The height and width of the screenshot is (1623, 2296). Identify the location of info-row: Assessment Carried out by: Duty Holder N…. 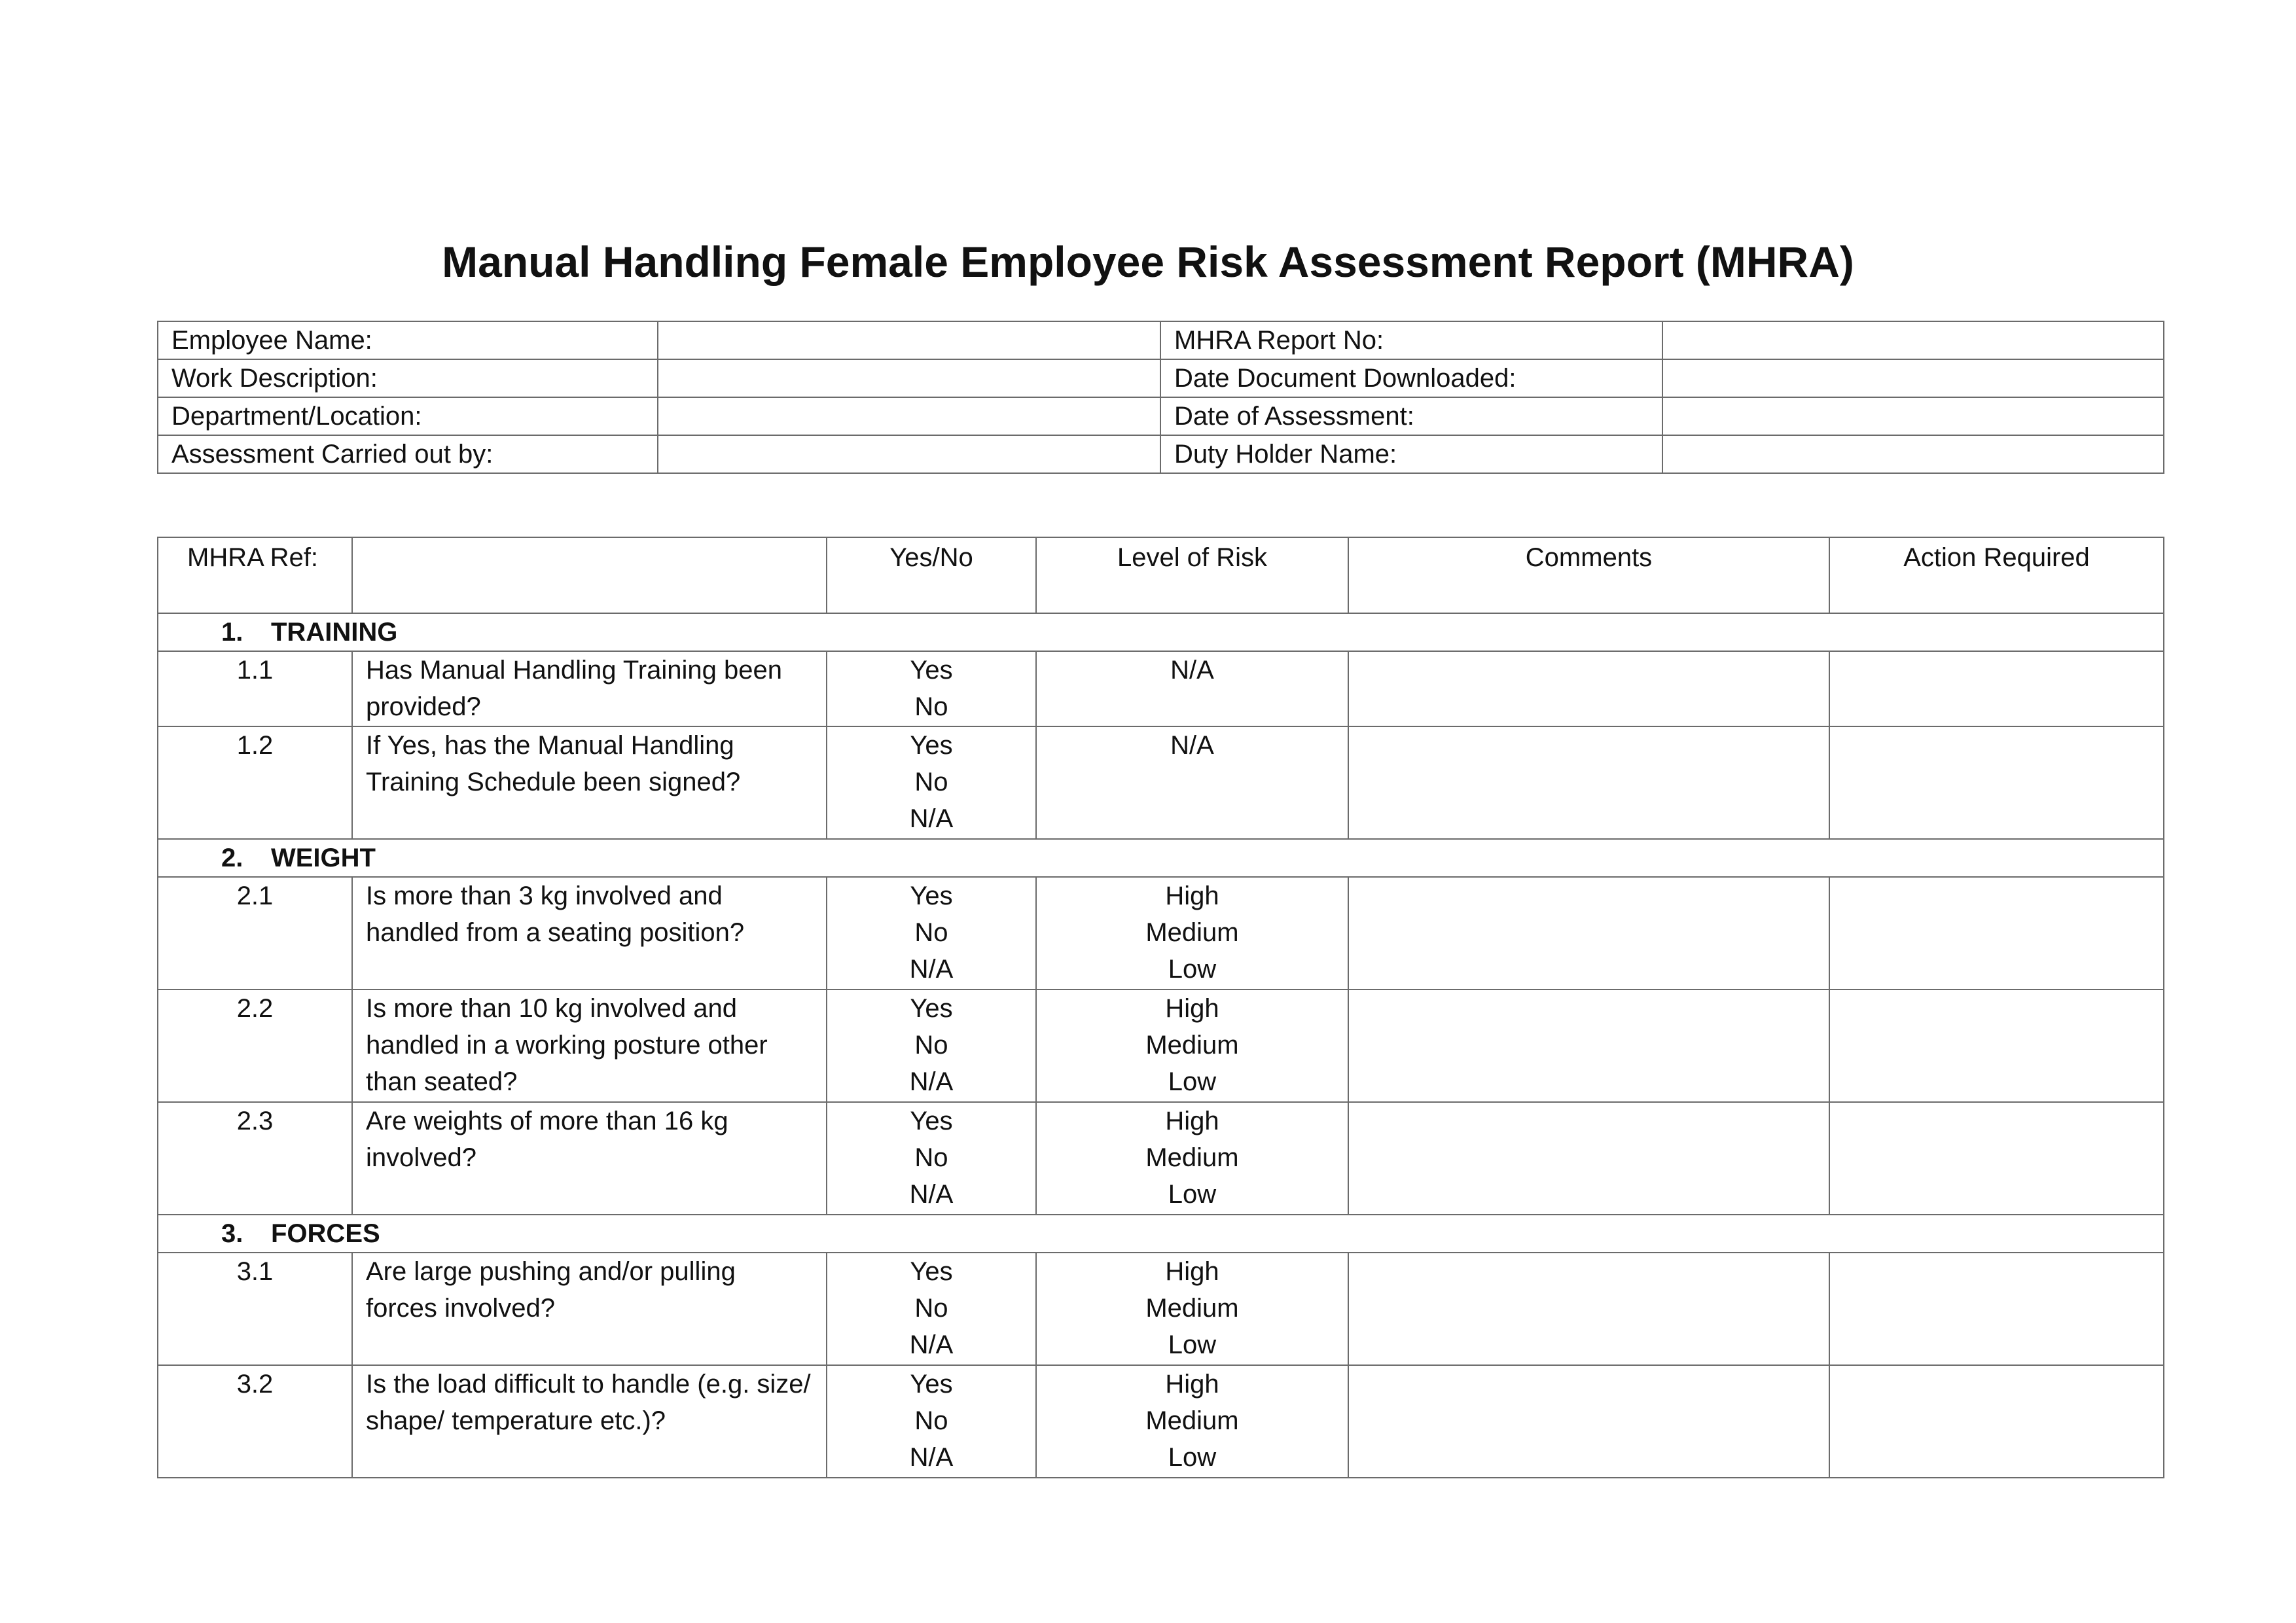
(1160, 455).